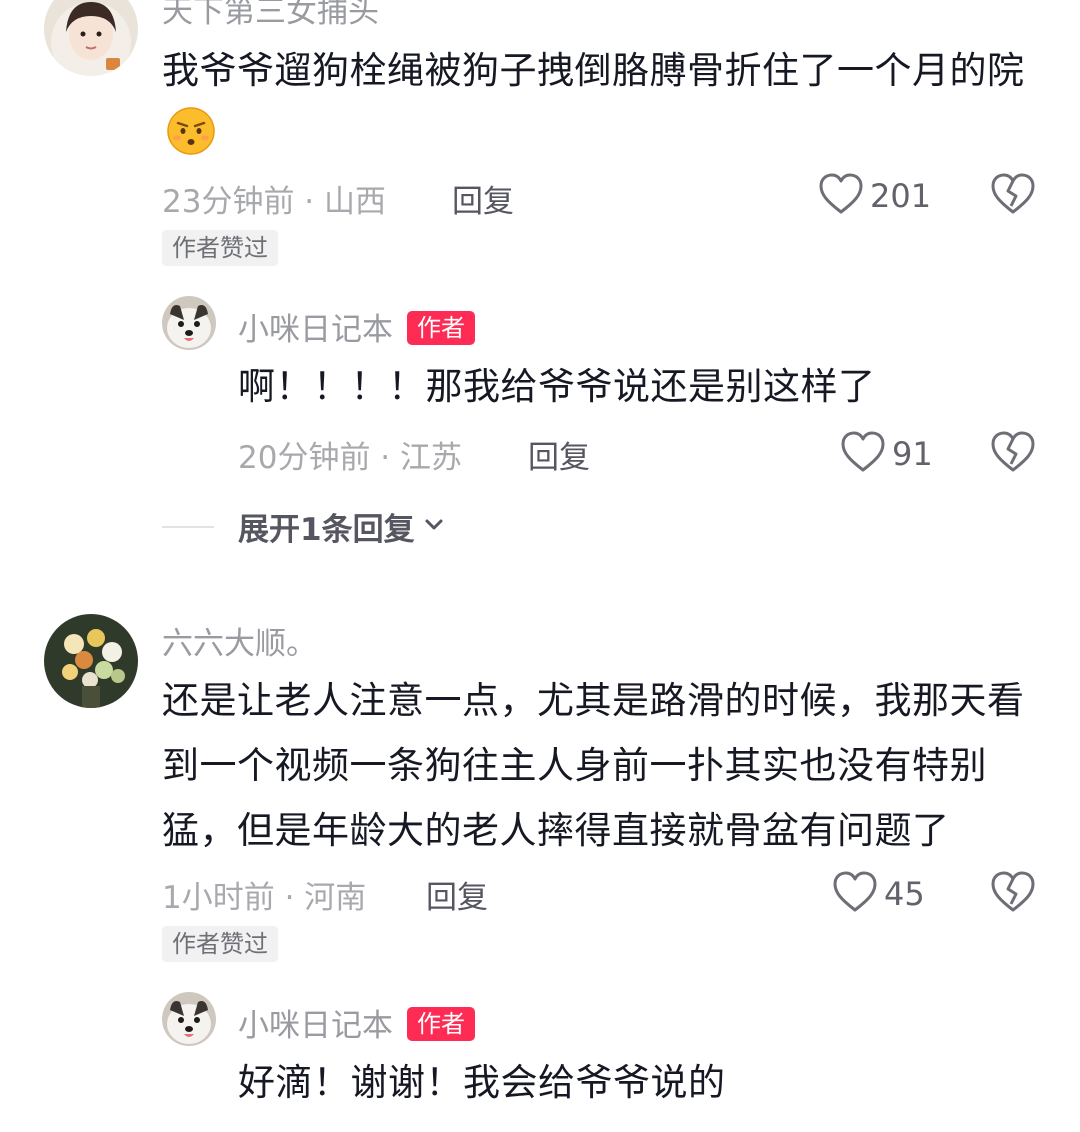 The image size is (1080, 1132). What do you see at coordinates (239, 640) in the screenshot?
I see `comment-username: 六六大顺。` at bounding box center [239, 640].